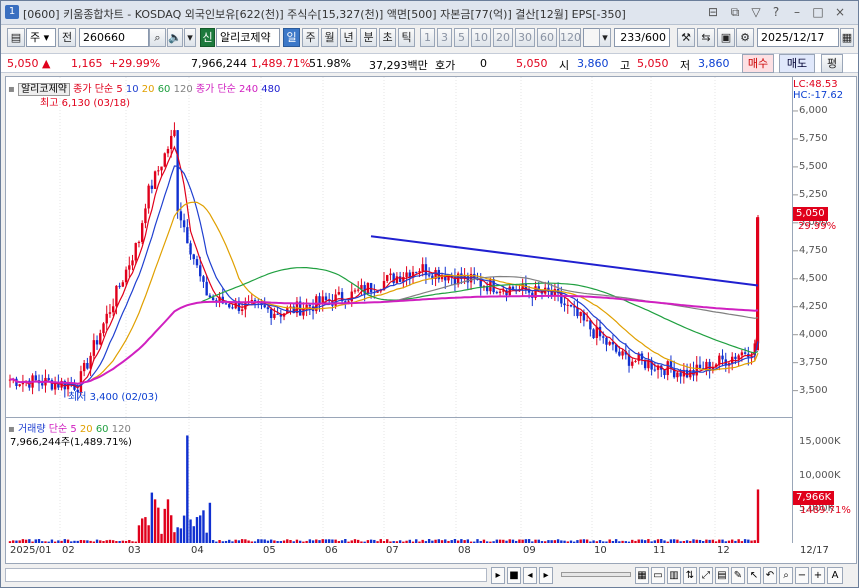 This screenshot has height=588, width=859. I want to click on horizontal-scrollbar, so click(246, 575).